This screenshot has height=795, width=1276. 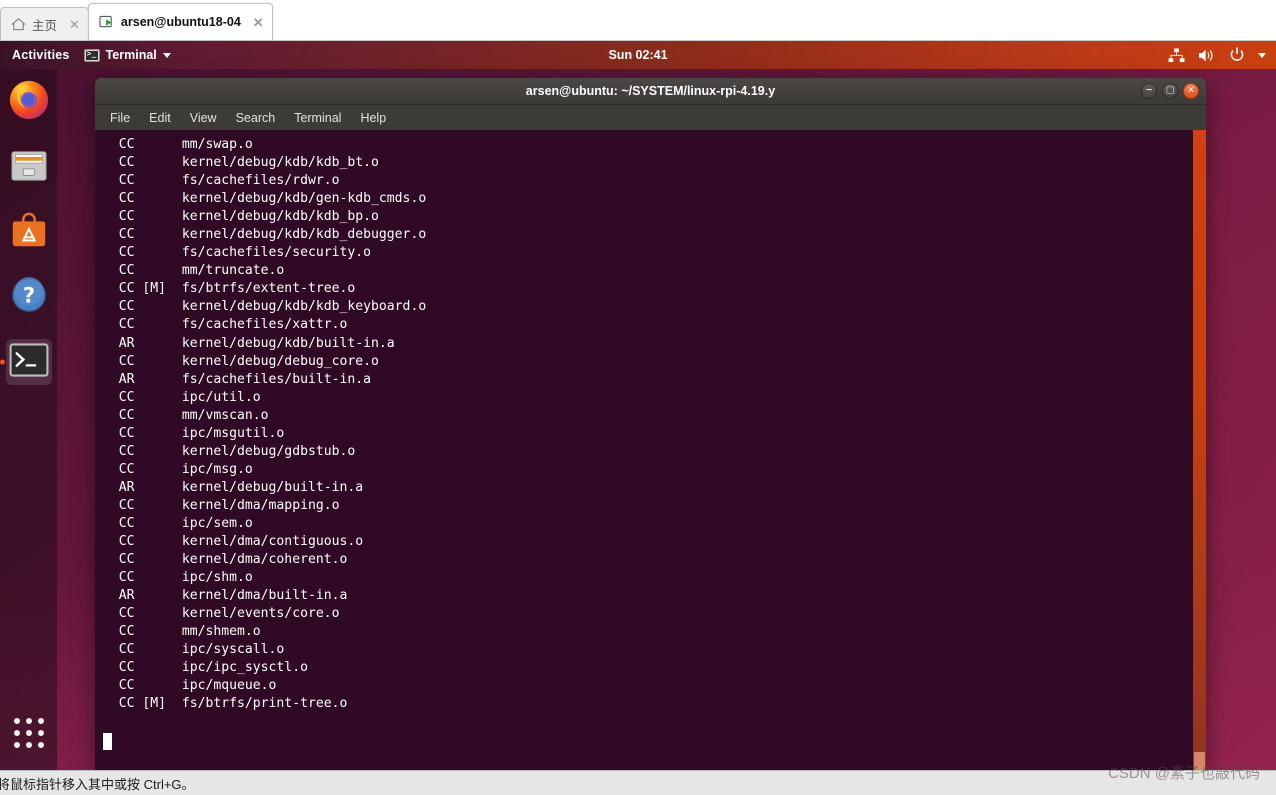 I want to click on help-icon: ?, so click(x=29, y=297).